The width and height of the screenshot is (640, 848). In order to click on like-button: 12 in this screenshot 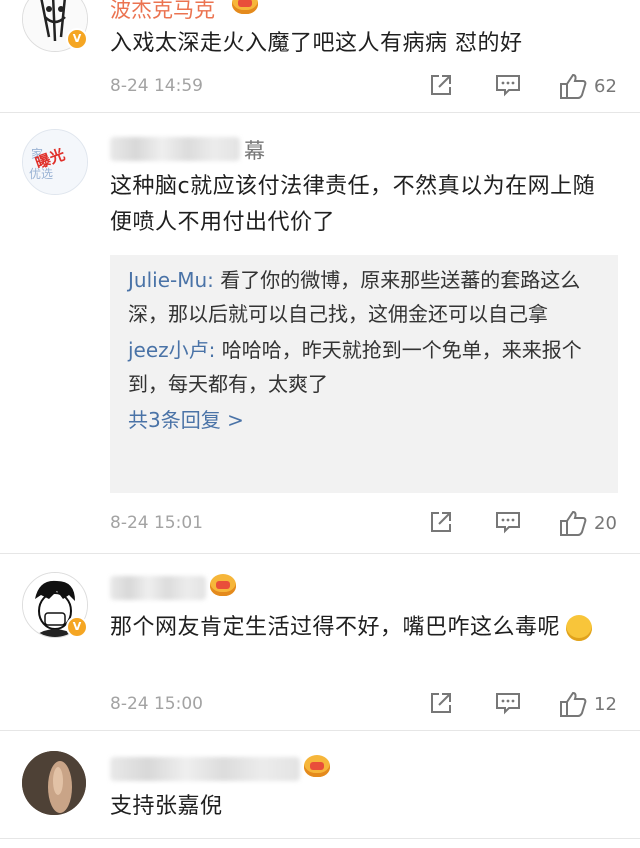, I will do `click(587, 705)`.